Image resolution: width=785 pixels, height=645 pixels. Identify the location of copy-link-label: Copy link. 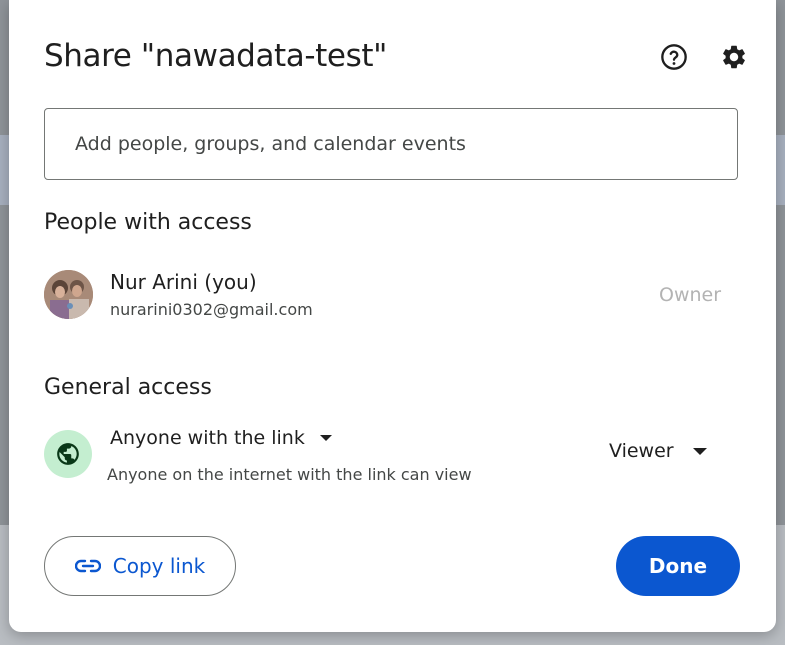
(159, 566).